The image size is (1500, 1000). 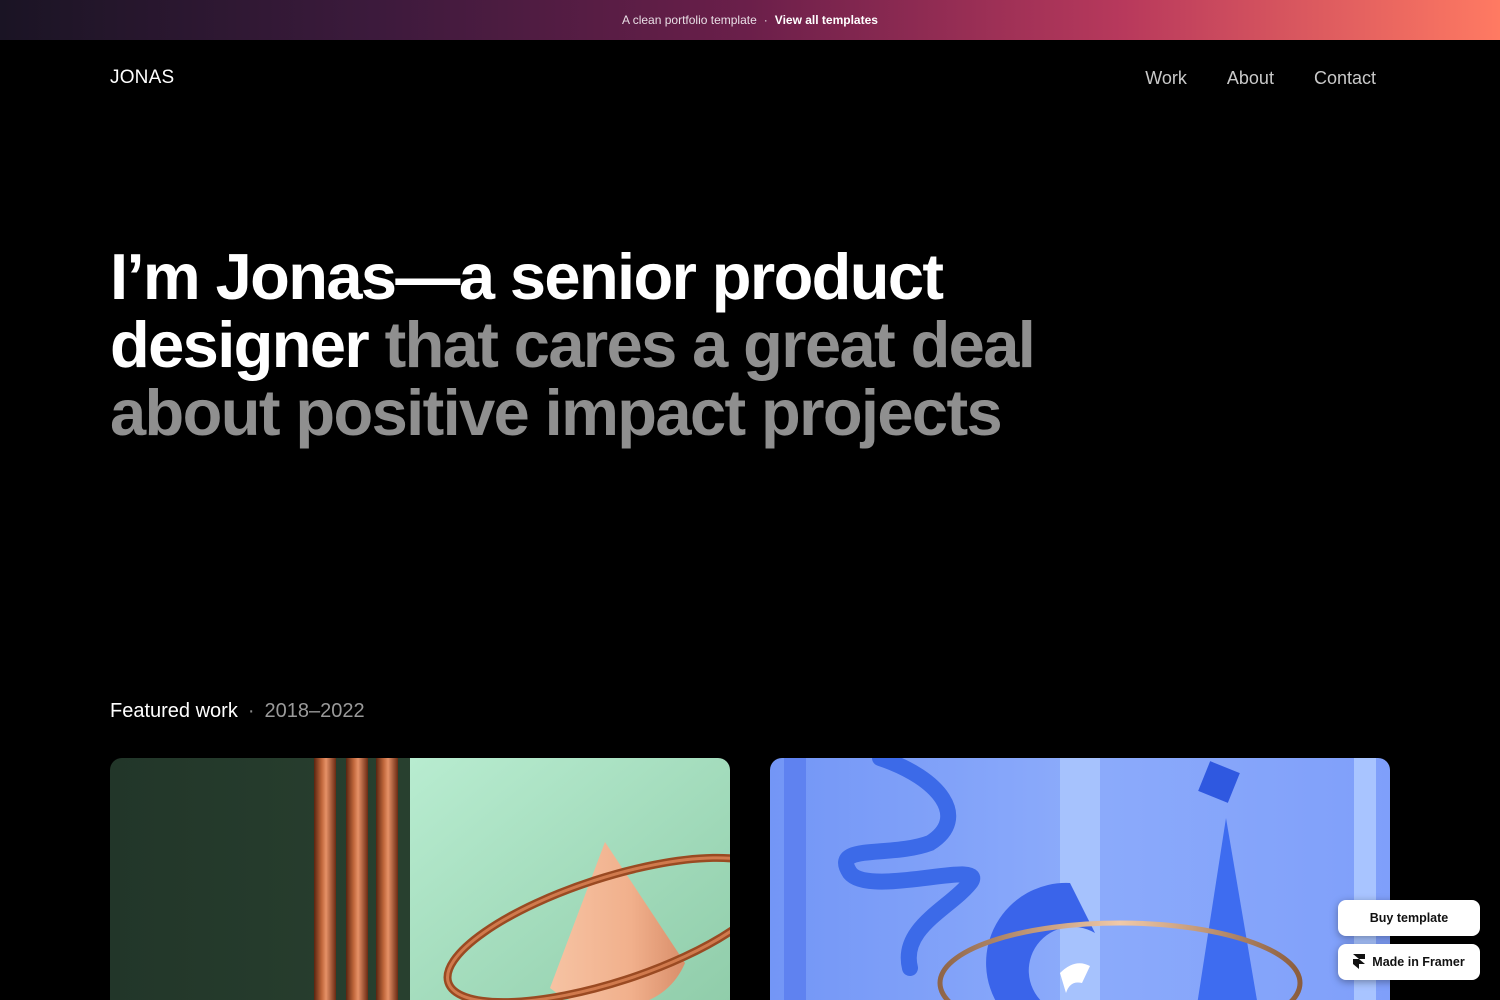 I want to click on main-nav: Work About Contact, so click(x=1260, y=78).